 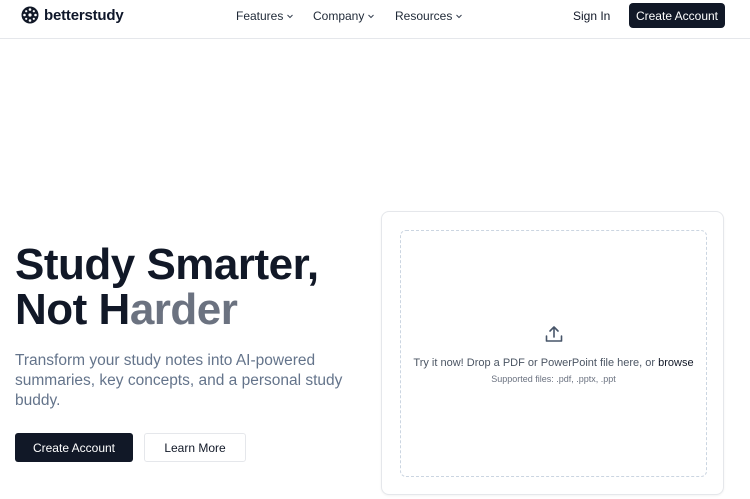 I want to click on hero-create-account-button: Create Account, so click(x=74, y=447).